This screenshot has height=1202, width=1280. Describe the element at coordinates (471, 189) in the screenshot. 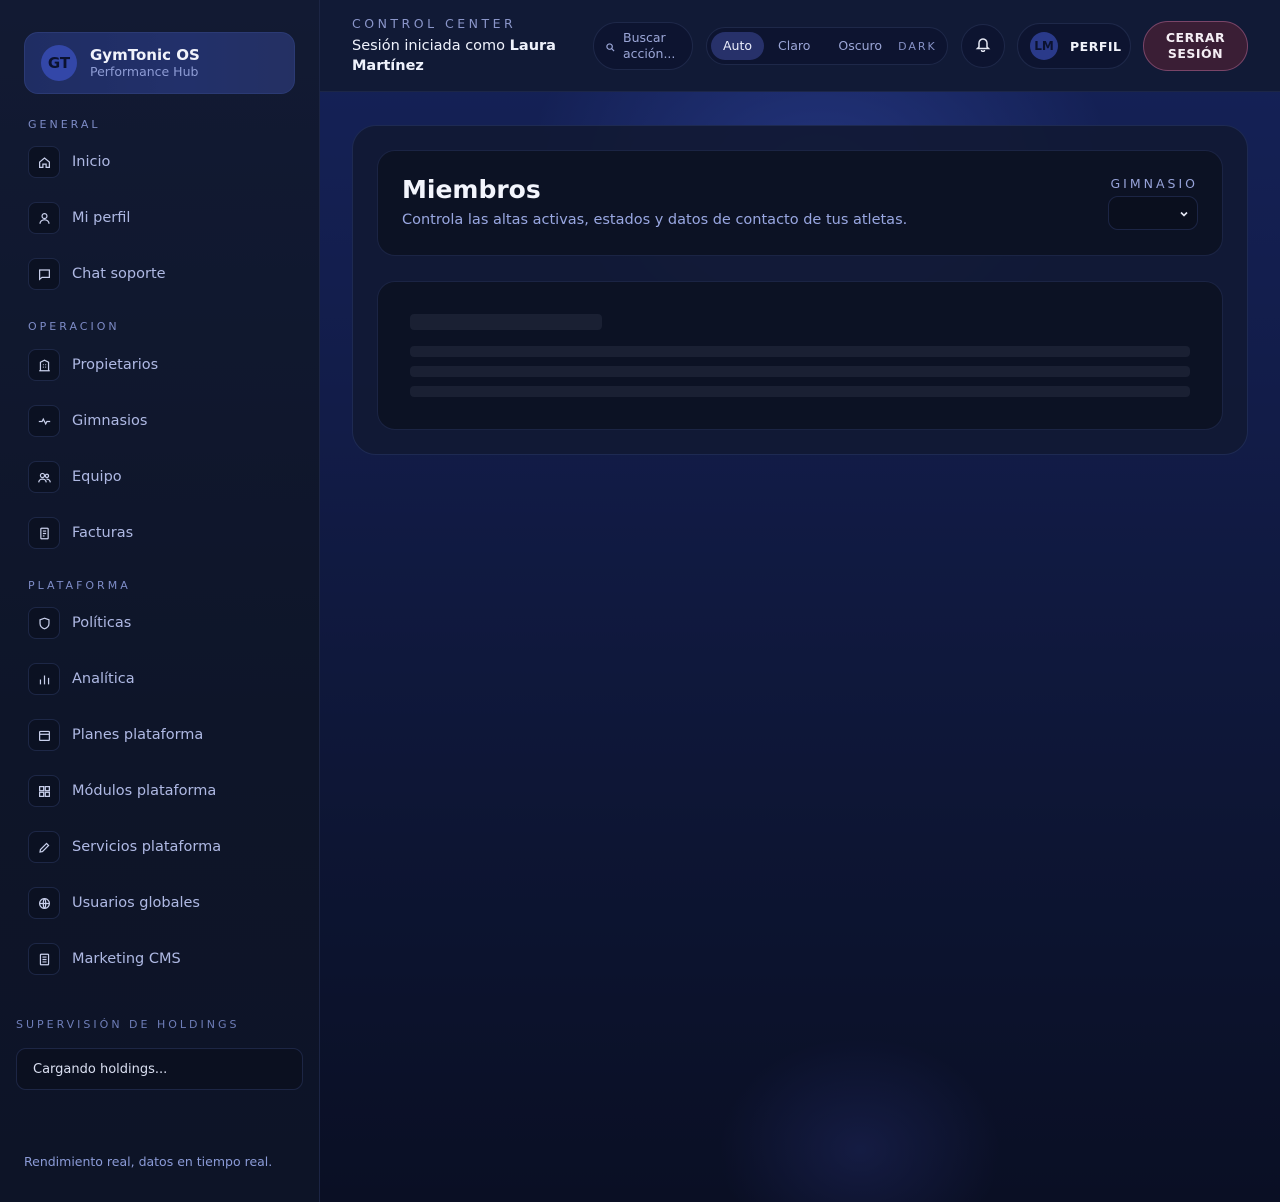

I see `page-title: Miembros` at that location.